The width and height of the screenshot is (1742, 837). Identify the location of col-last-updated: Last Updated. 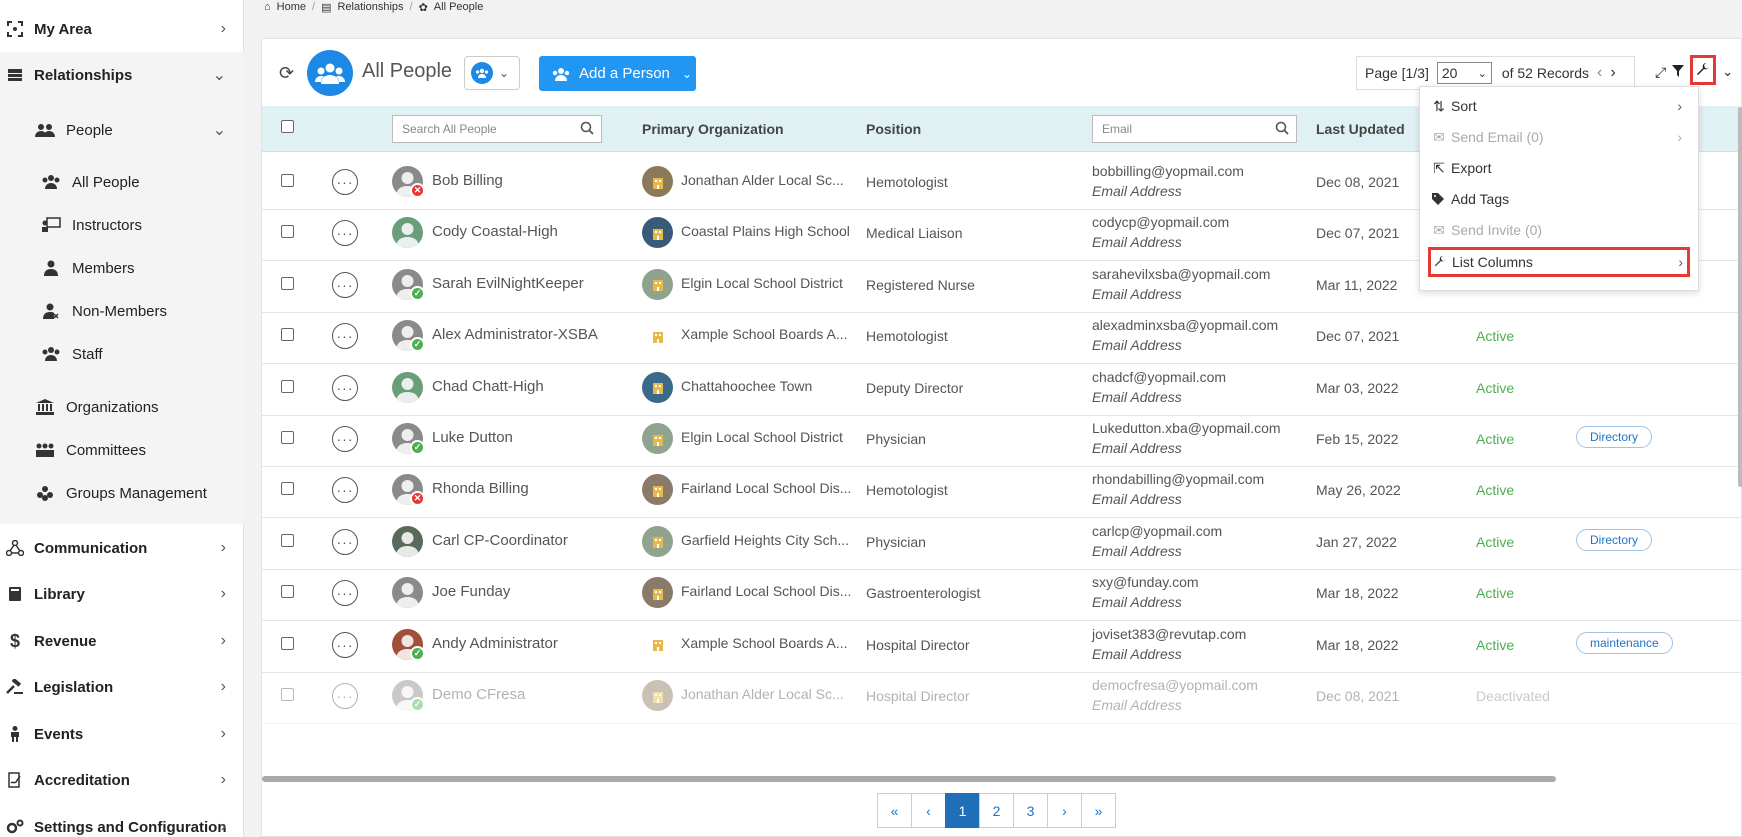
(1360, 129).